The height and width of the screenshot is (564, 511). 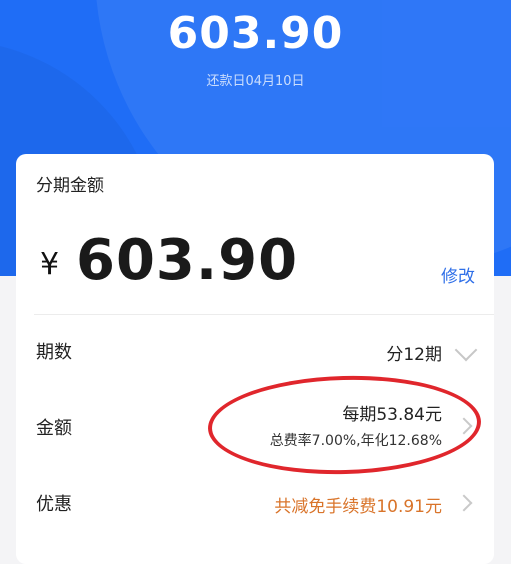 What do you see at coordinates (255, 33) in the screenshot?
I see `repayment-amount: 603.90` at bounding box center [255, 33].